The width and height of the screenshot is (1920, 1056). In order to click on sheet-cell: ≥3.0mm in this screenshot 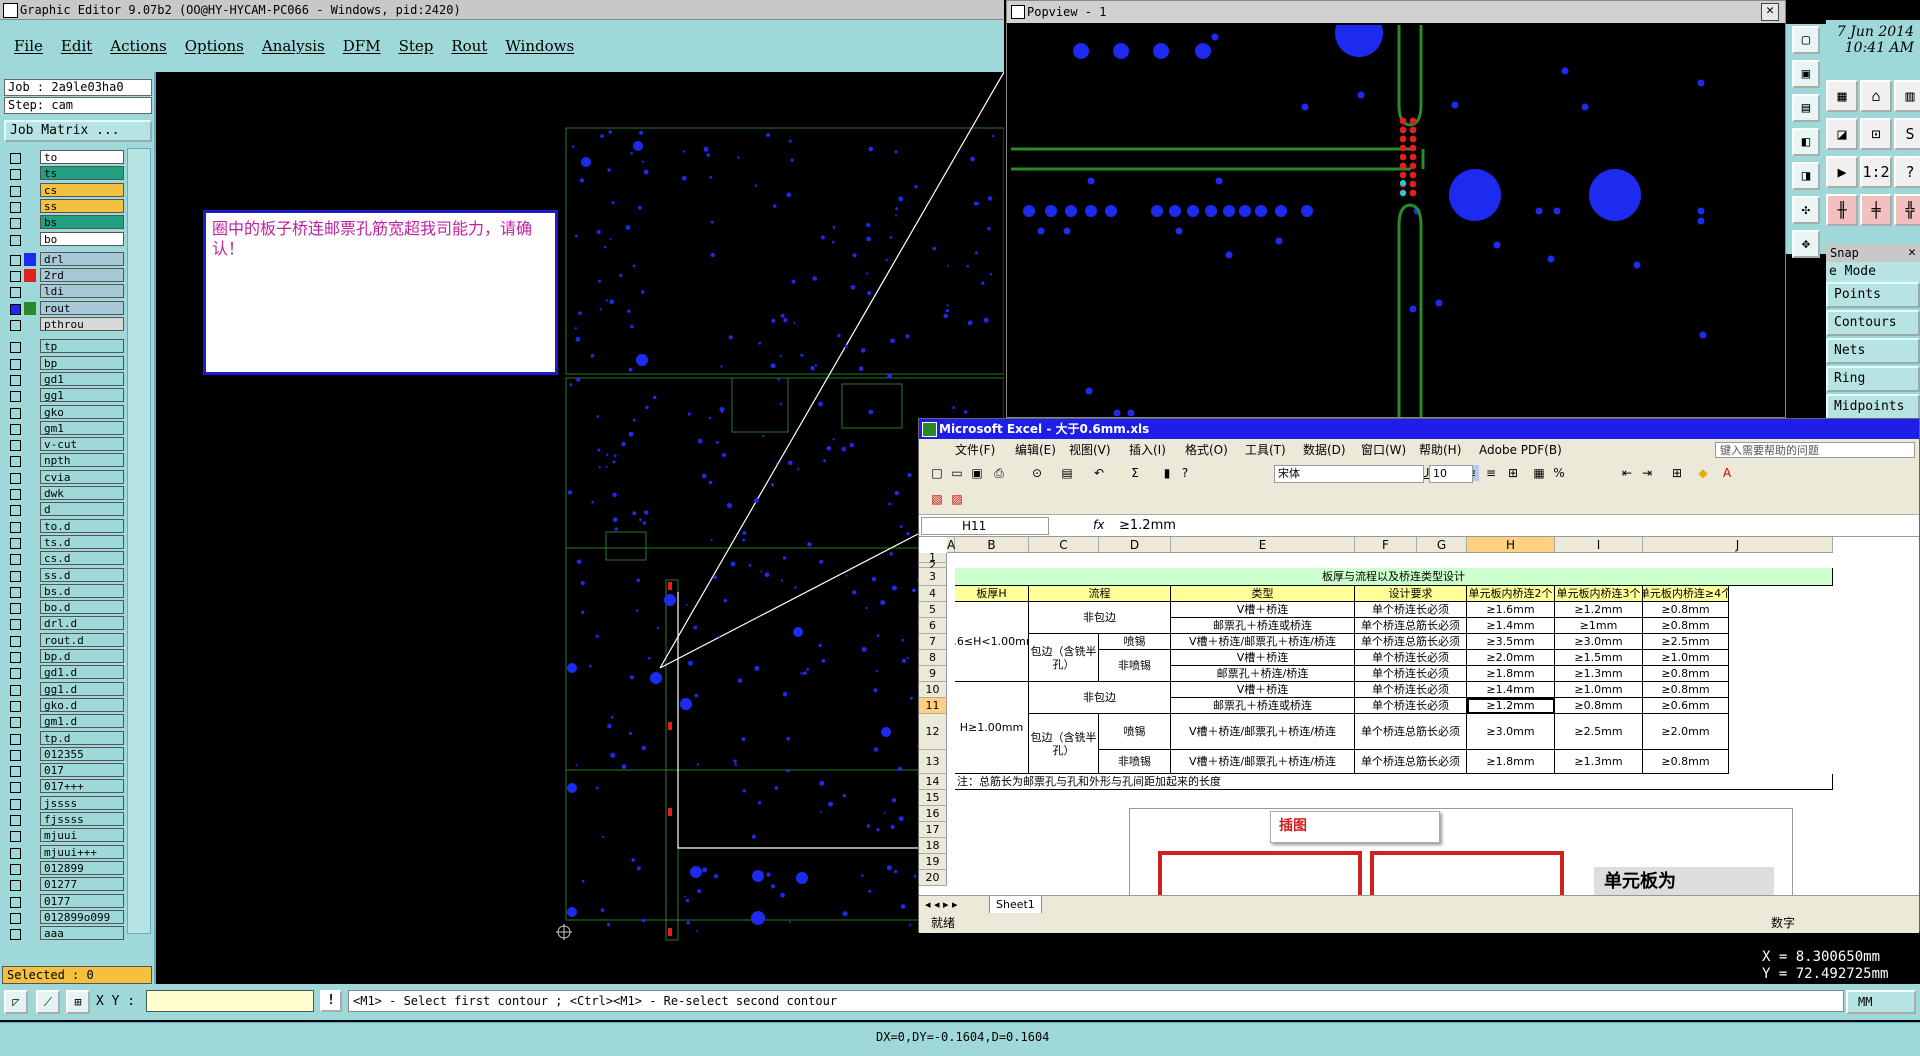, I will do `click(1599, 642)`.